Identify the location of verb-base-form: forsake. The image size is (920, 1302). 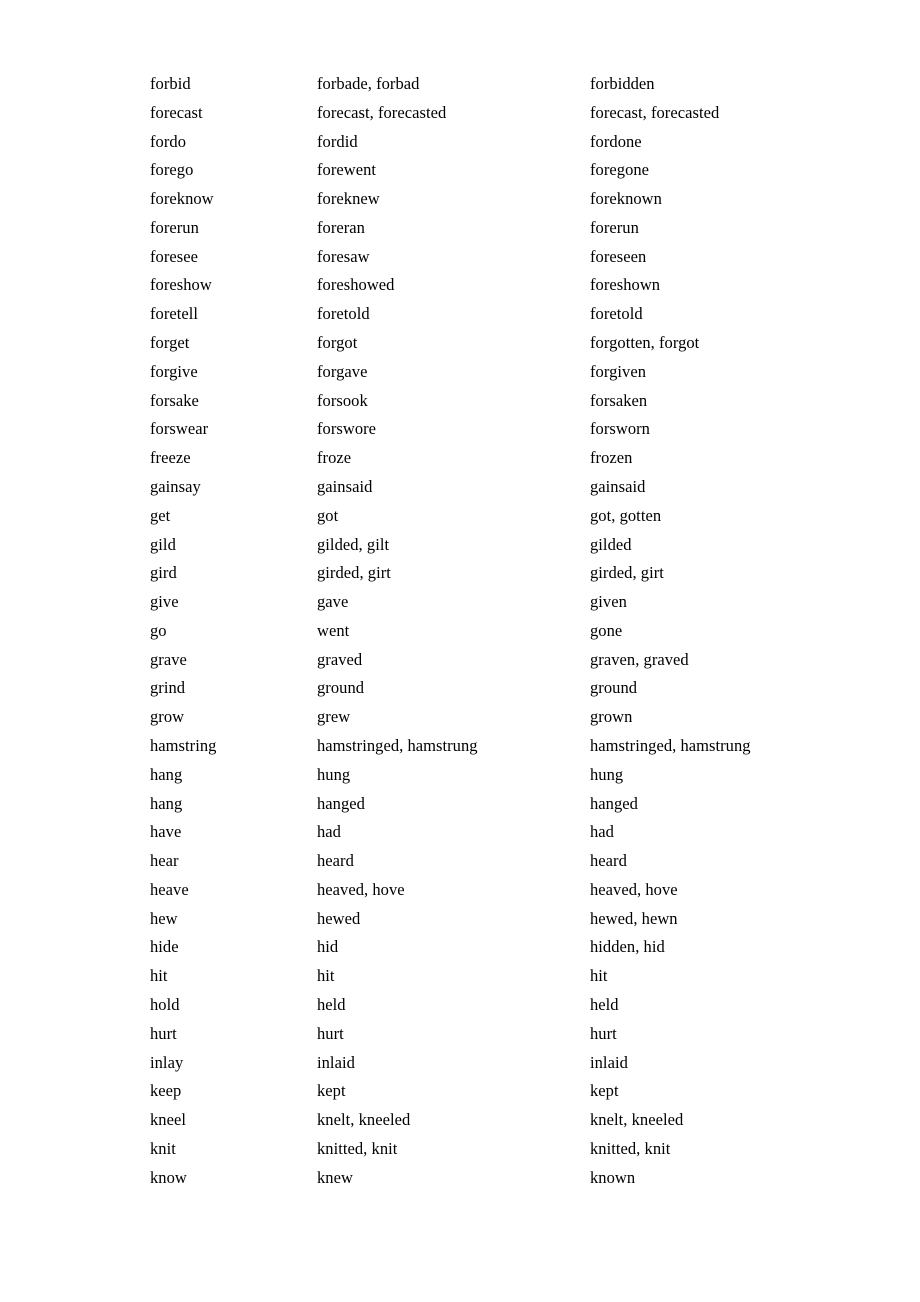
(174, 400).